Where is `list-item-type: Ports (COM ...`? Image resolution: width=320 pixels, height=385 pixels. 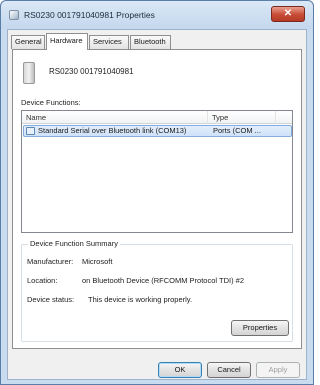 list-item-type: Ports (COM ... is located at coordinates (237, 130).